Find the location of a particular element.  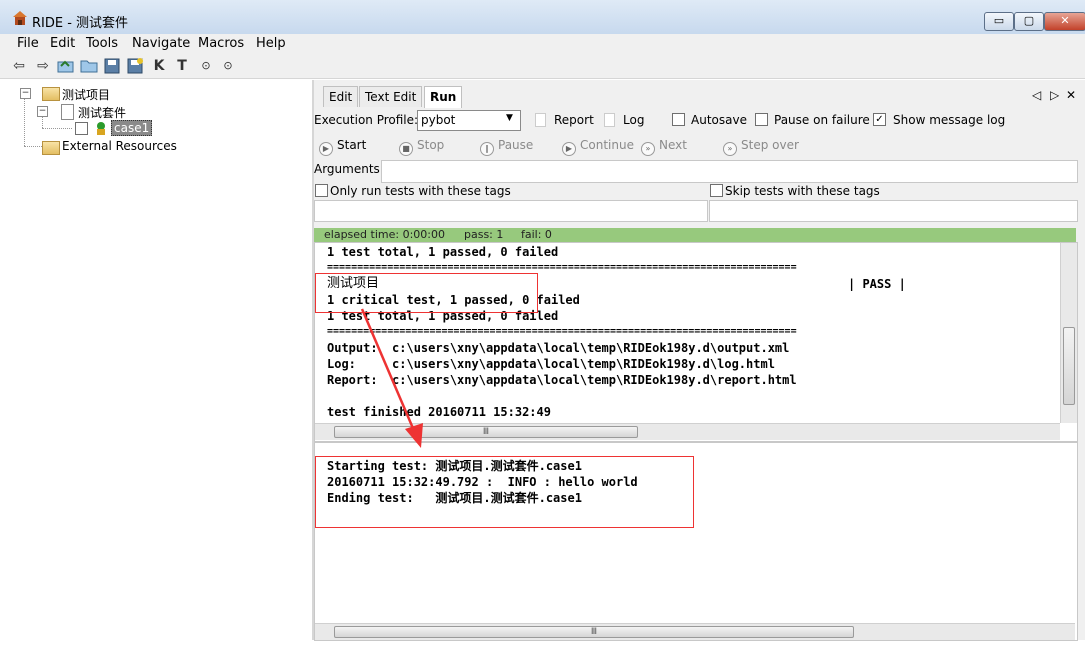

step-over-label: Step over is located at coordinates (770, 145).